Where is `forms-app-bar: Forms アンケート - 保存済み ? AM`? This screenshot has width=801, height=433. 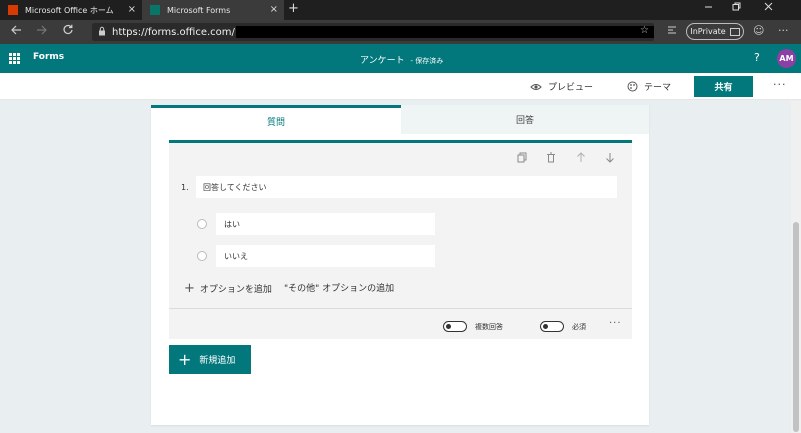
forms-app-bar: Forms アンケート - 保存済み ? AM is located at coordinates (400, 58).